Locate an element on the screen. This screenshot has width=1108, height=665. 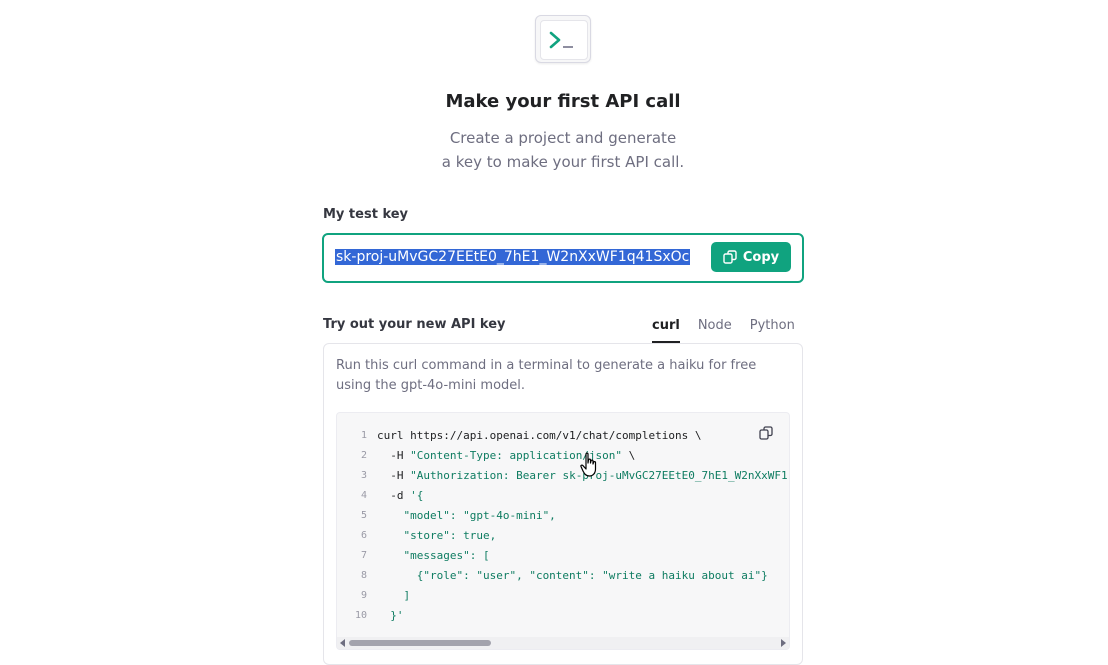
line-number: 5 is located at coordinates (363, 515).